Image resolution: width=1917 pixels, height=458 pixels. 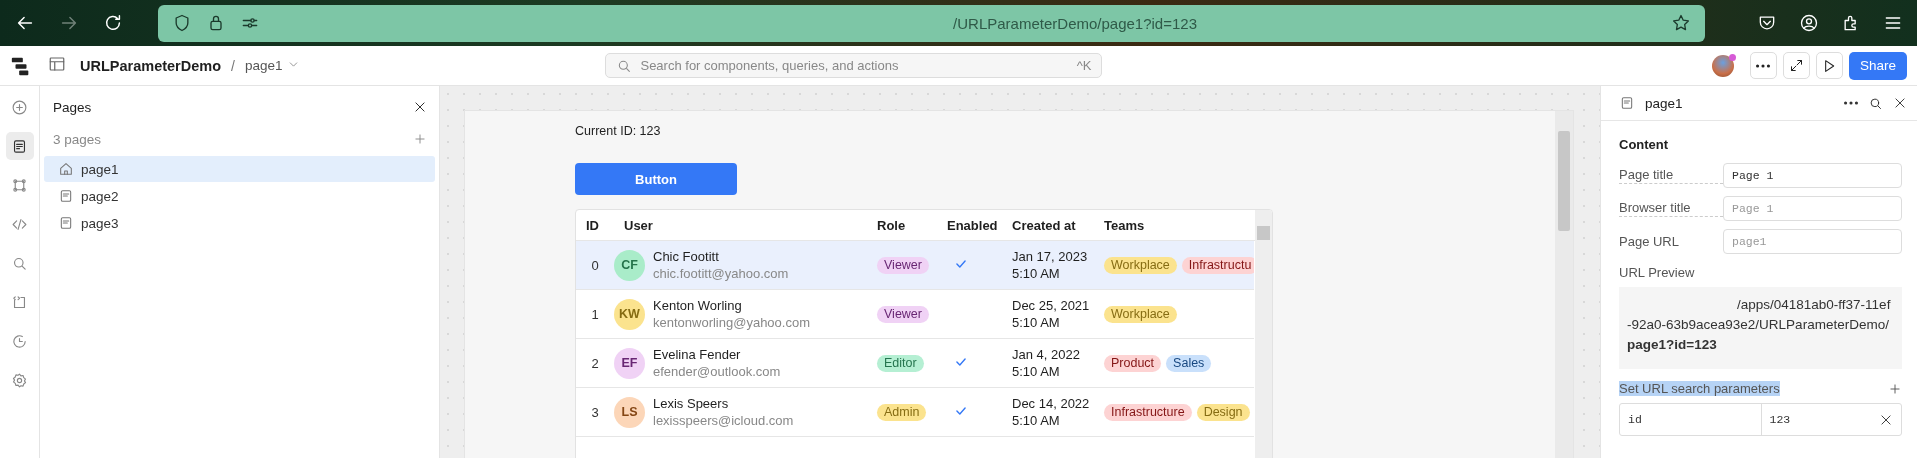 I want to click on app-name: URLParameterDemo, so click(x=151, y=65).